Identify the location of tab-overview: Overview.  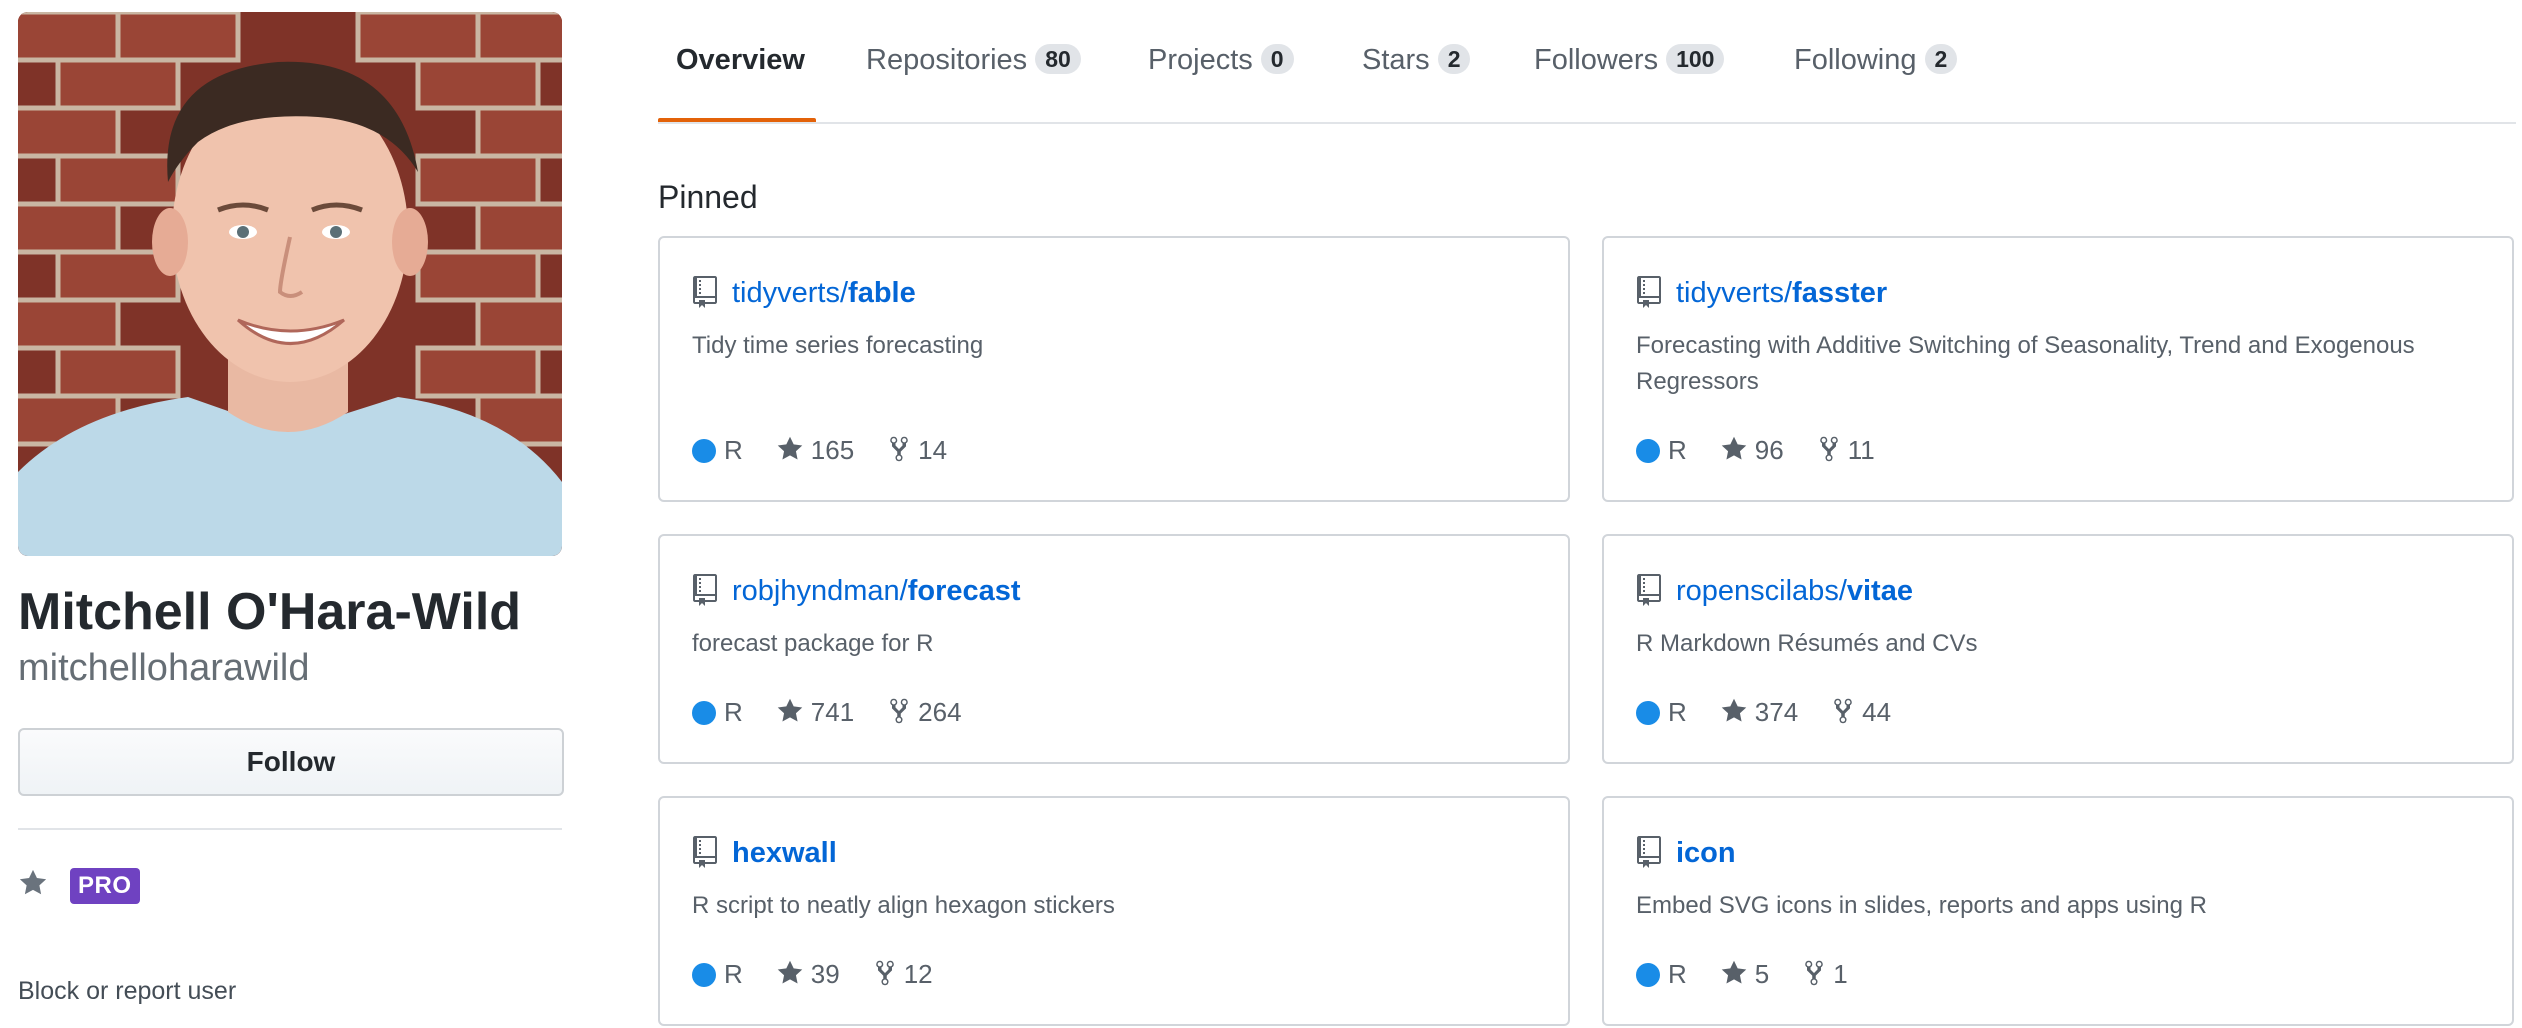
(740, 60).